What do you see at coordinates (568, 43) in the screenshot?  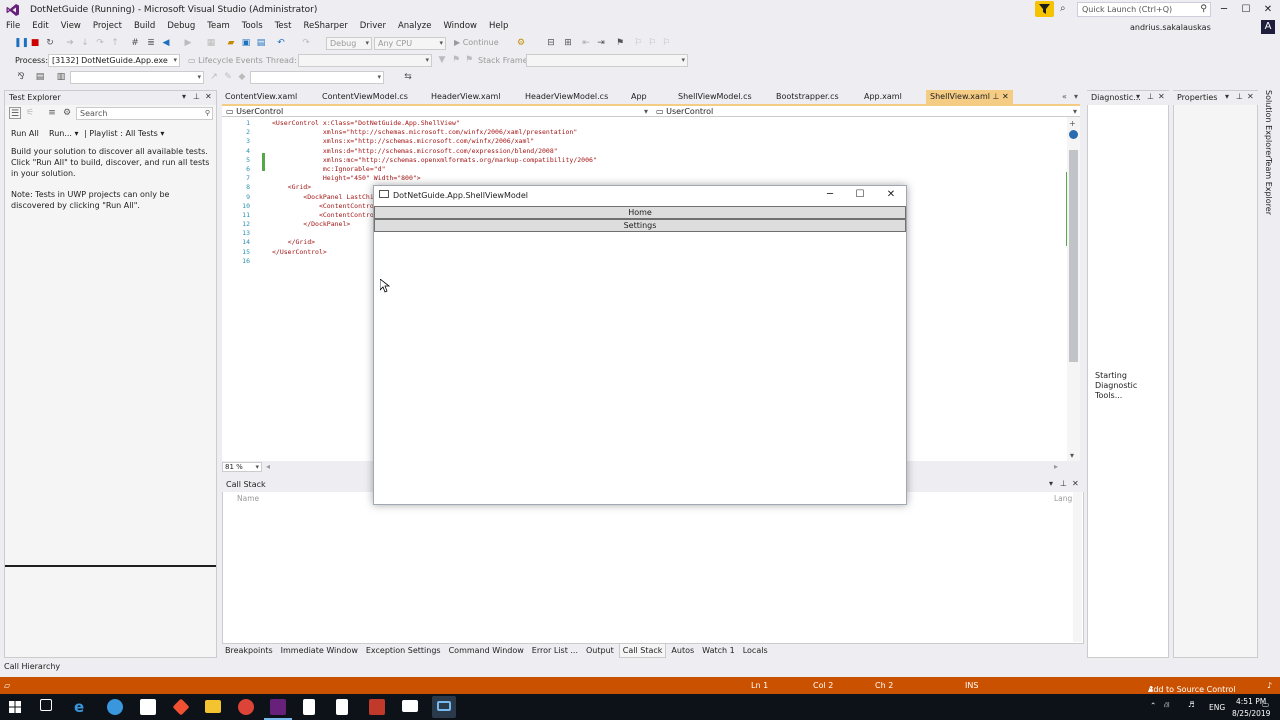 I see `toggle-icon: ⊞` at bounding box center [568, 43].